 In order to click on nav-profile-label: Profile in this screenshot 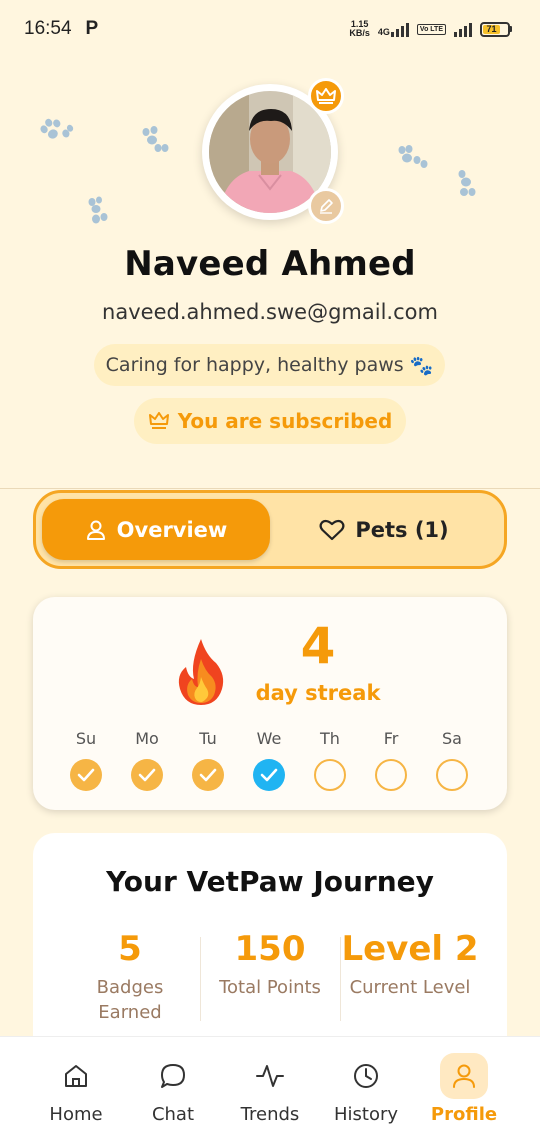, I will do `click(464, 1114)`.